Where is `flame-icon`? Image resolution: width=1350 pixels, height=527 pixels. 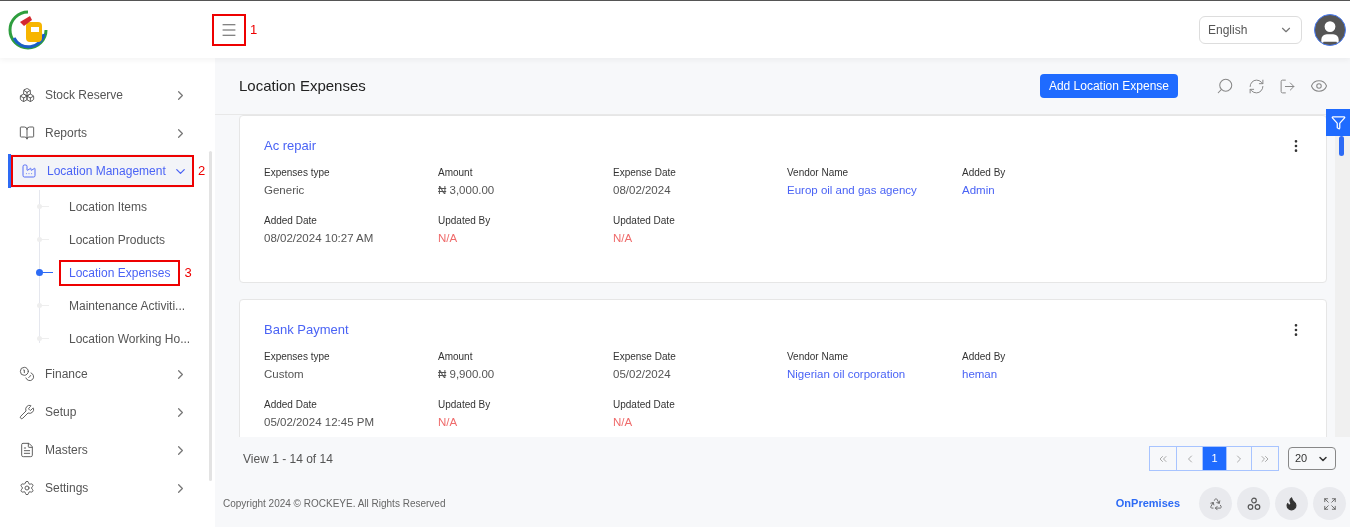
flame-icon is located at coordinates (1291, 503).